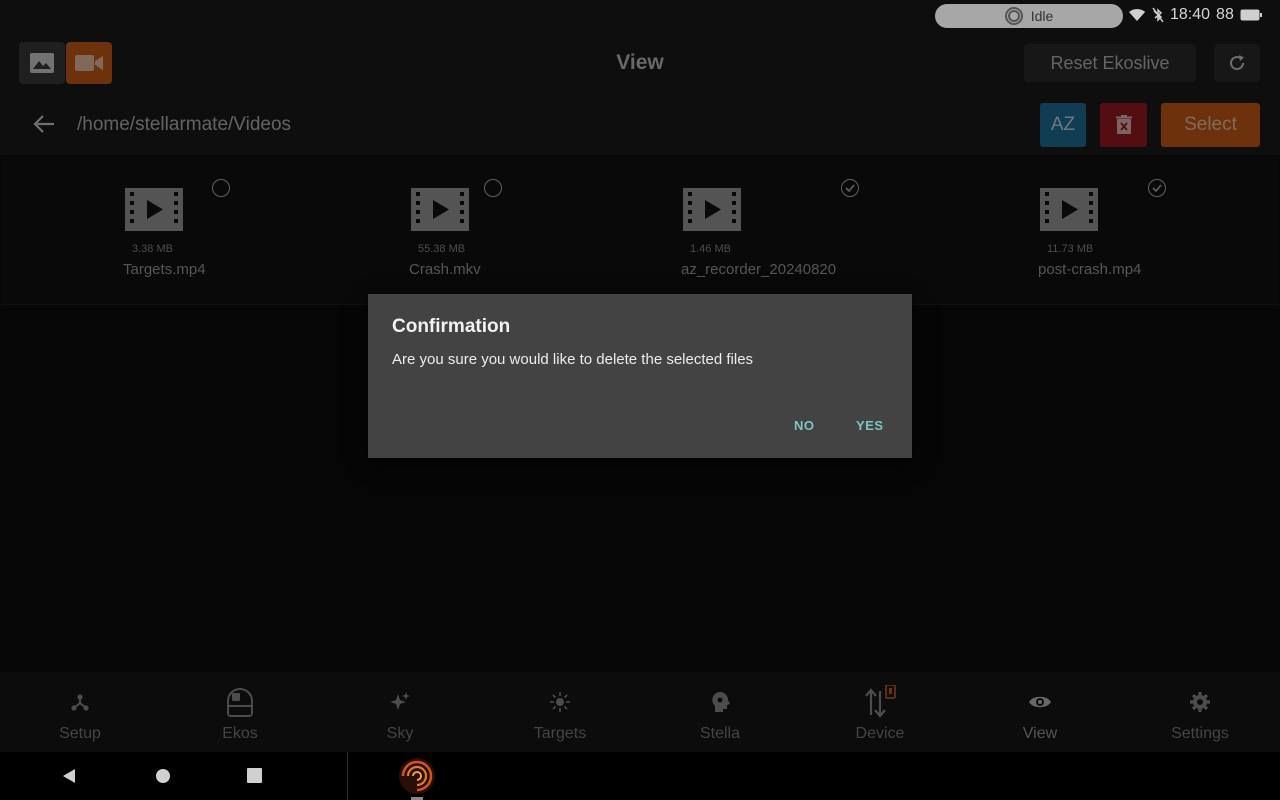  Describe the element at coordinates (1137, 14) in the screenshot. I see `wifi-icon` at that location.